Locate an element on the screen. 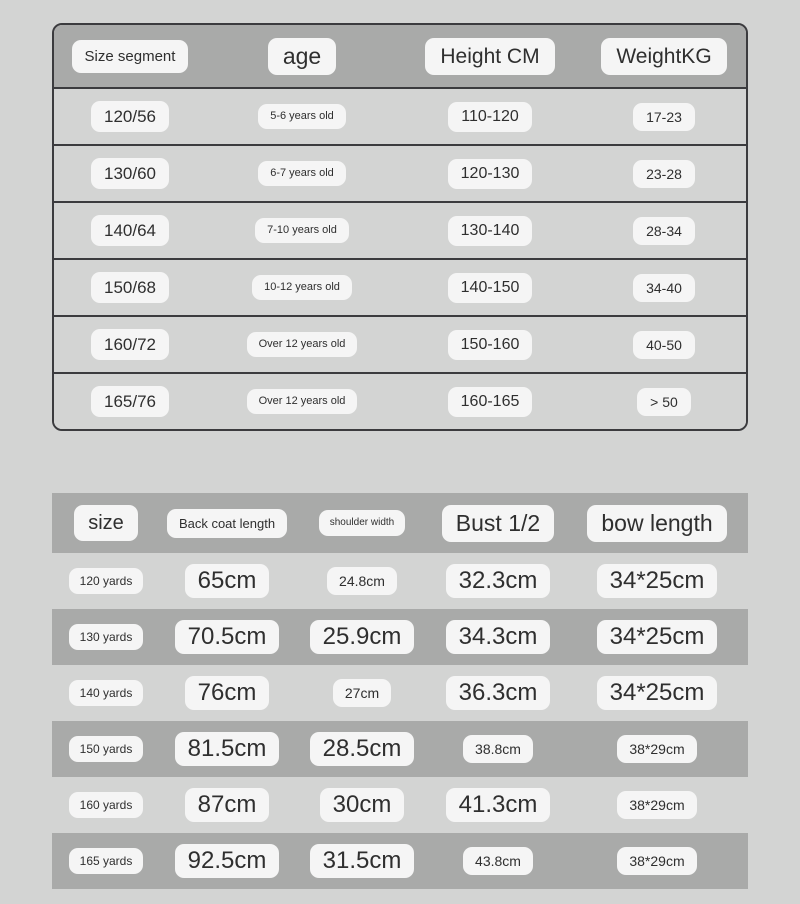  header-label-weight-kg: WeightKG is located at coordinates (664, 56).